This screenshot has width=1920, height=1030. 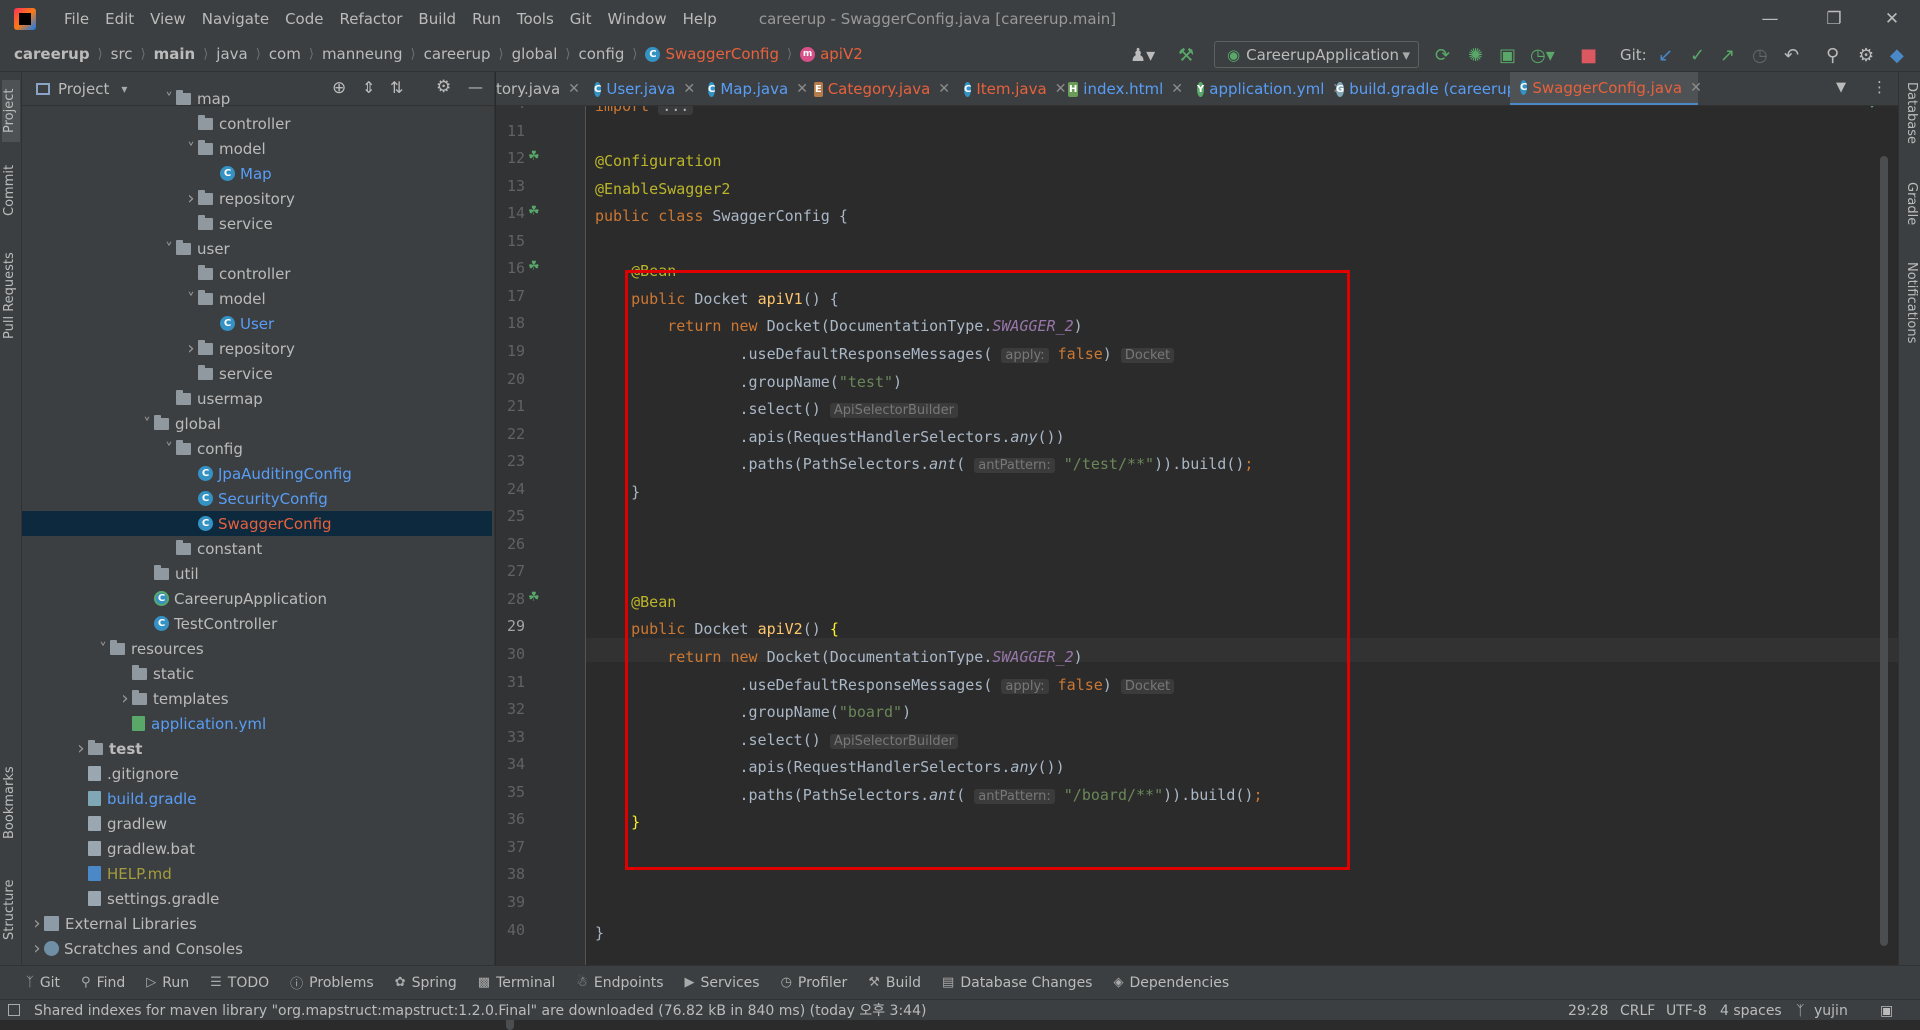 I want to click on editor-tab: Yapplication.yml✕, so click(x=1265, y=88).